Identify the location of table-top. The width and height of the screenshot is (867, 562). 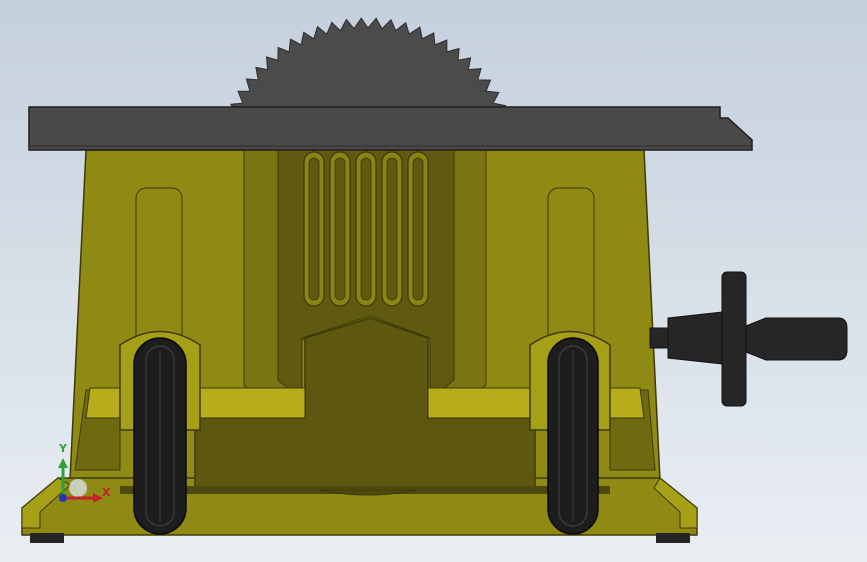
(390, 128).